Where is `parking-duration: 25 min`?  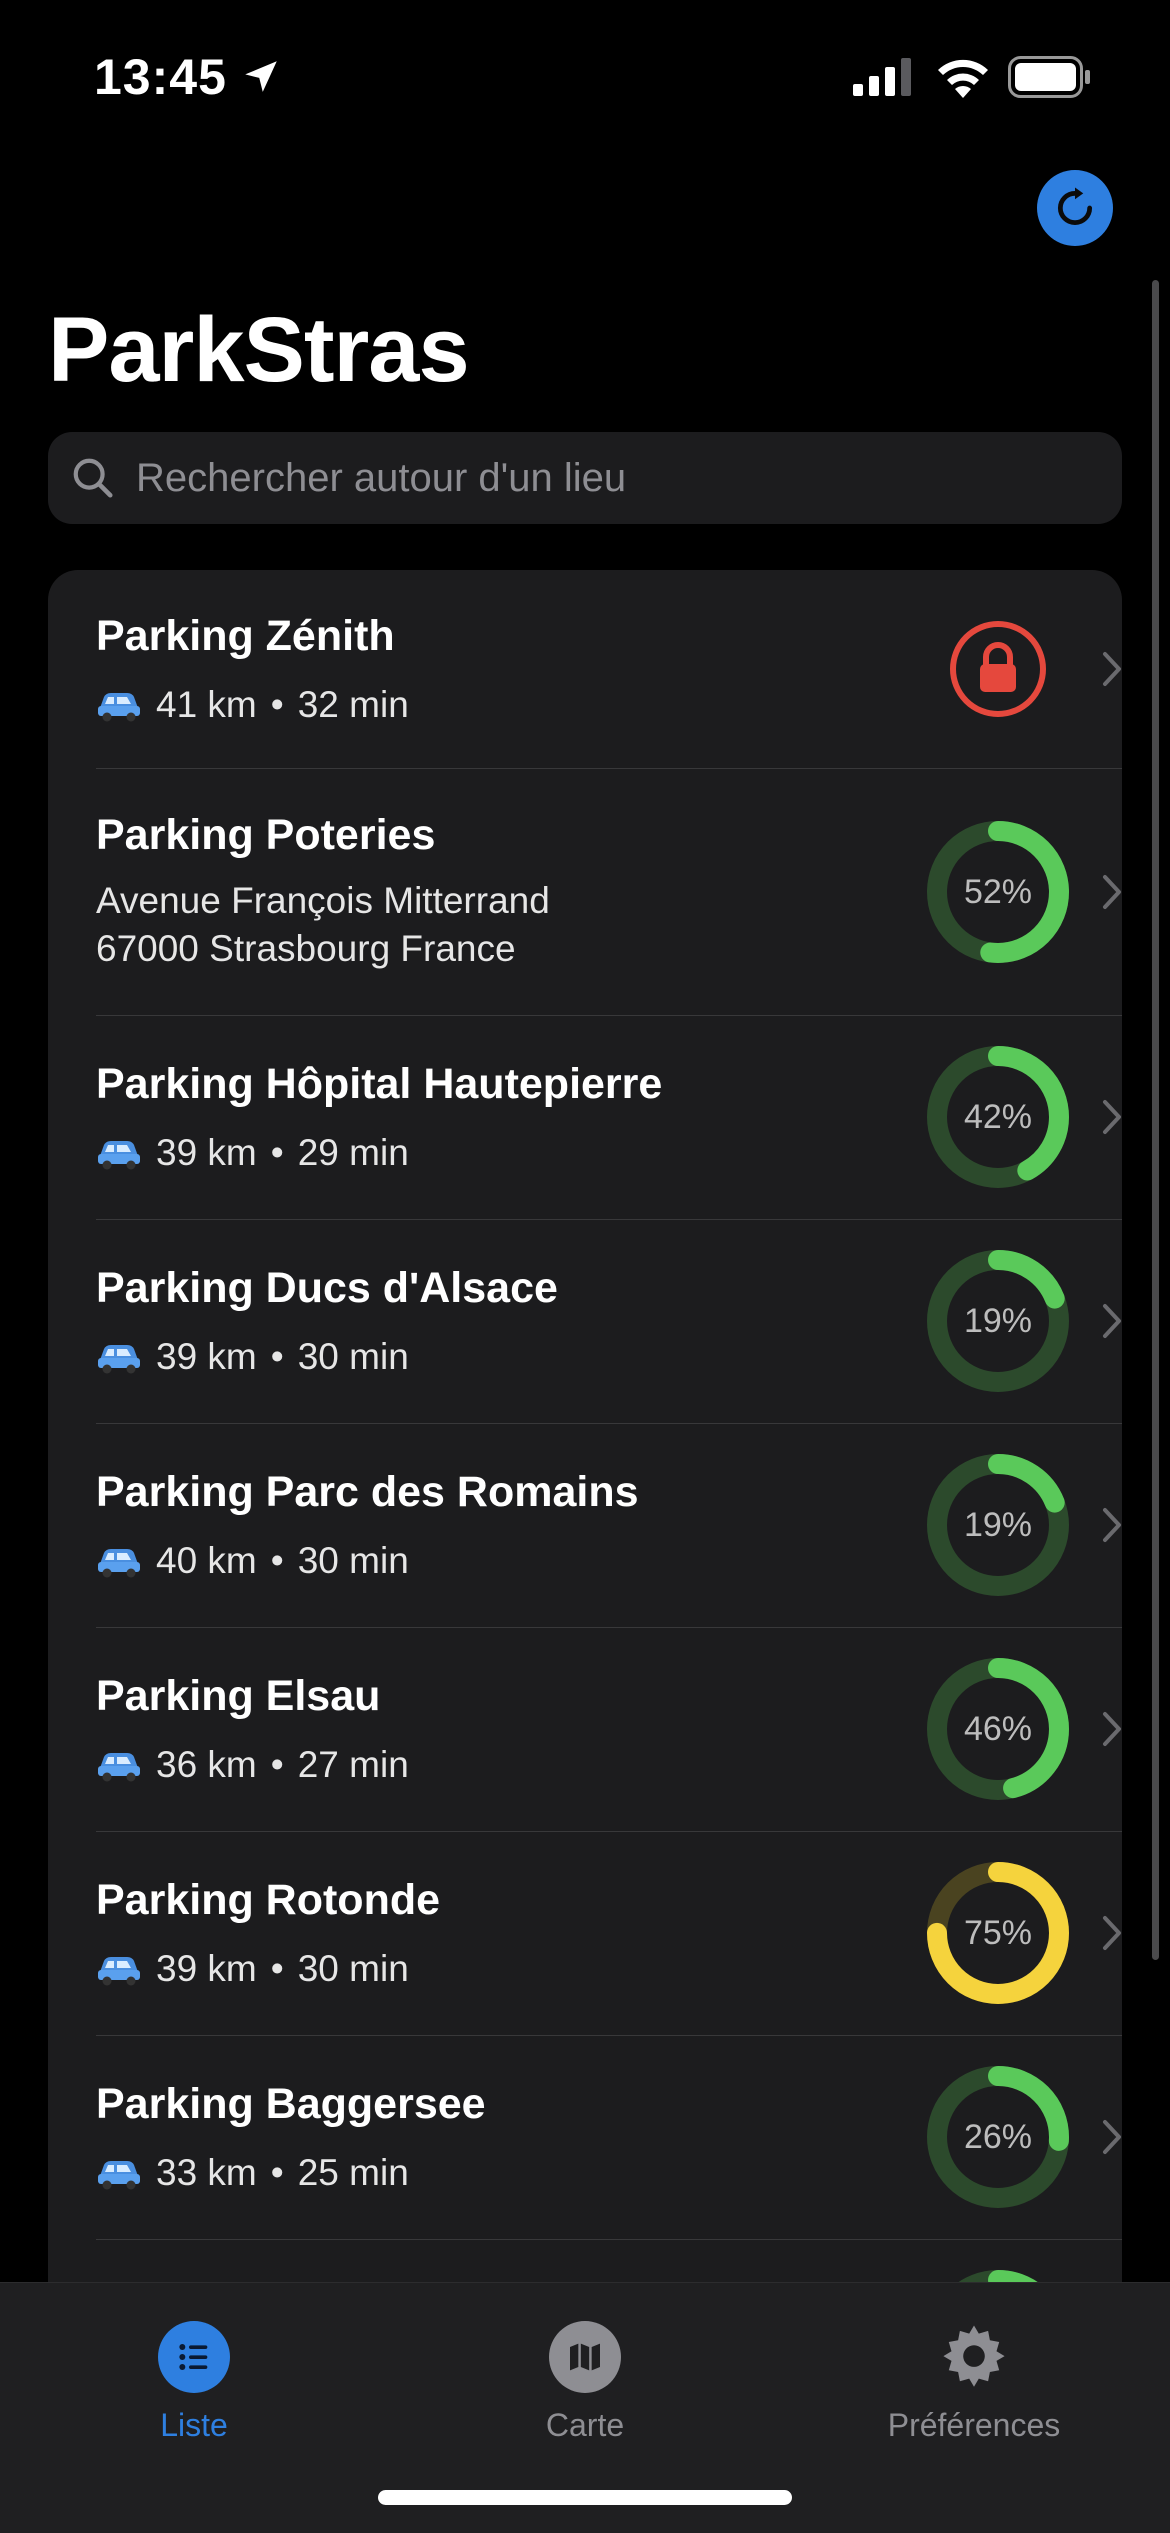 parking-duration: 25 min is located at coordinates (353, 2172).